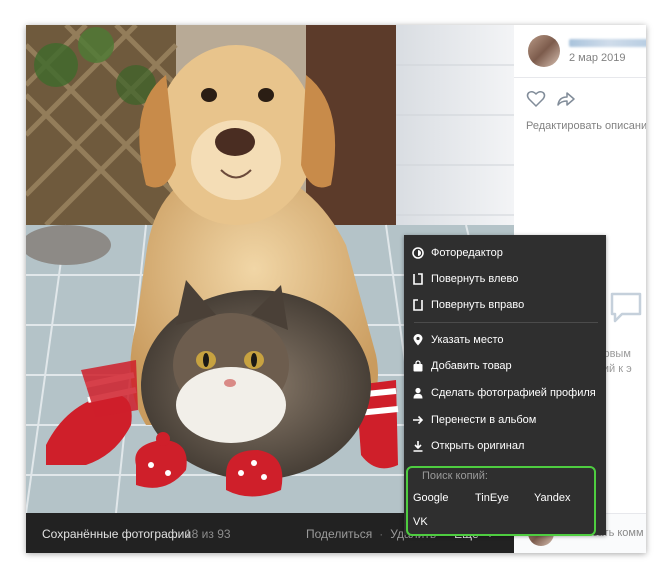 The width and height of the screenshot is (670, 579). What do you see at coordinates (116, 534) in the screenshot?
I see `album-name-link: Сохранённые фотографии` at bounding box center [116, 534].